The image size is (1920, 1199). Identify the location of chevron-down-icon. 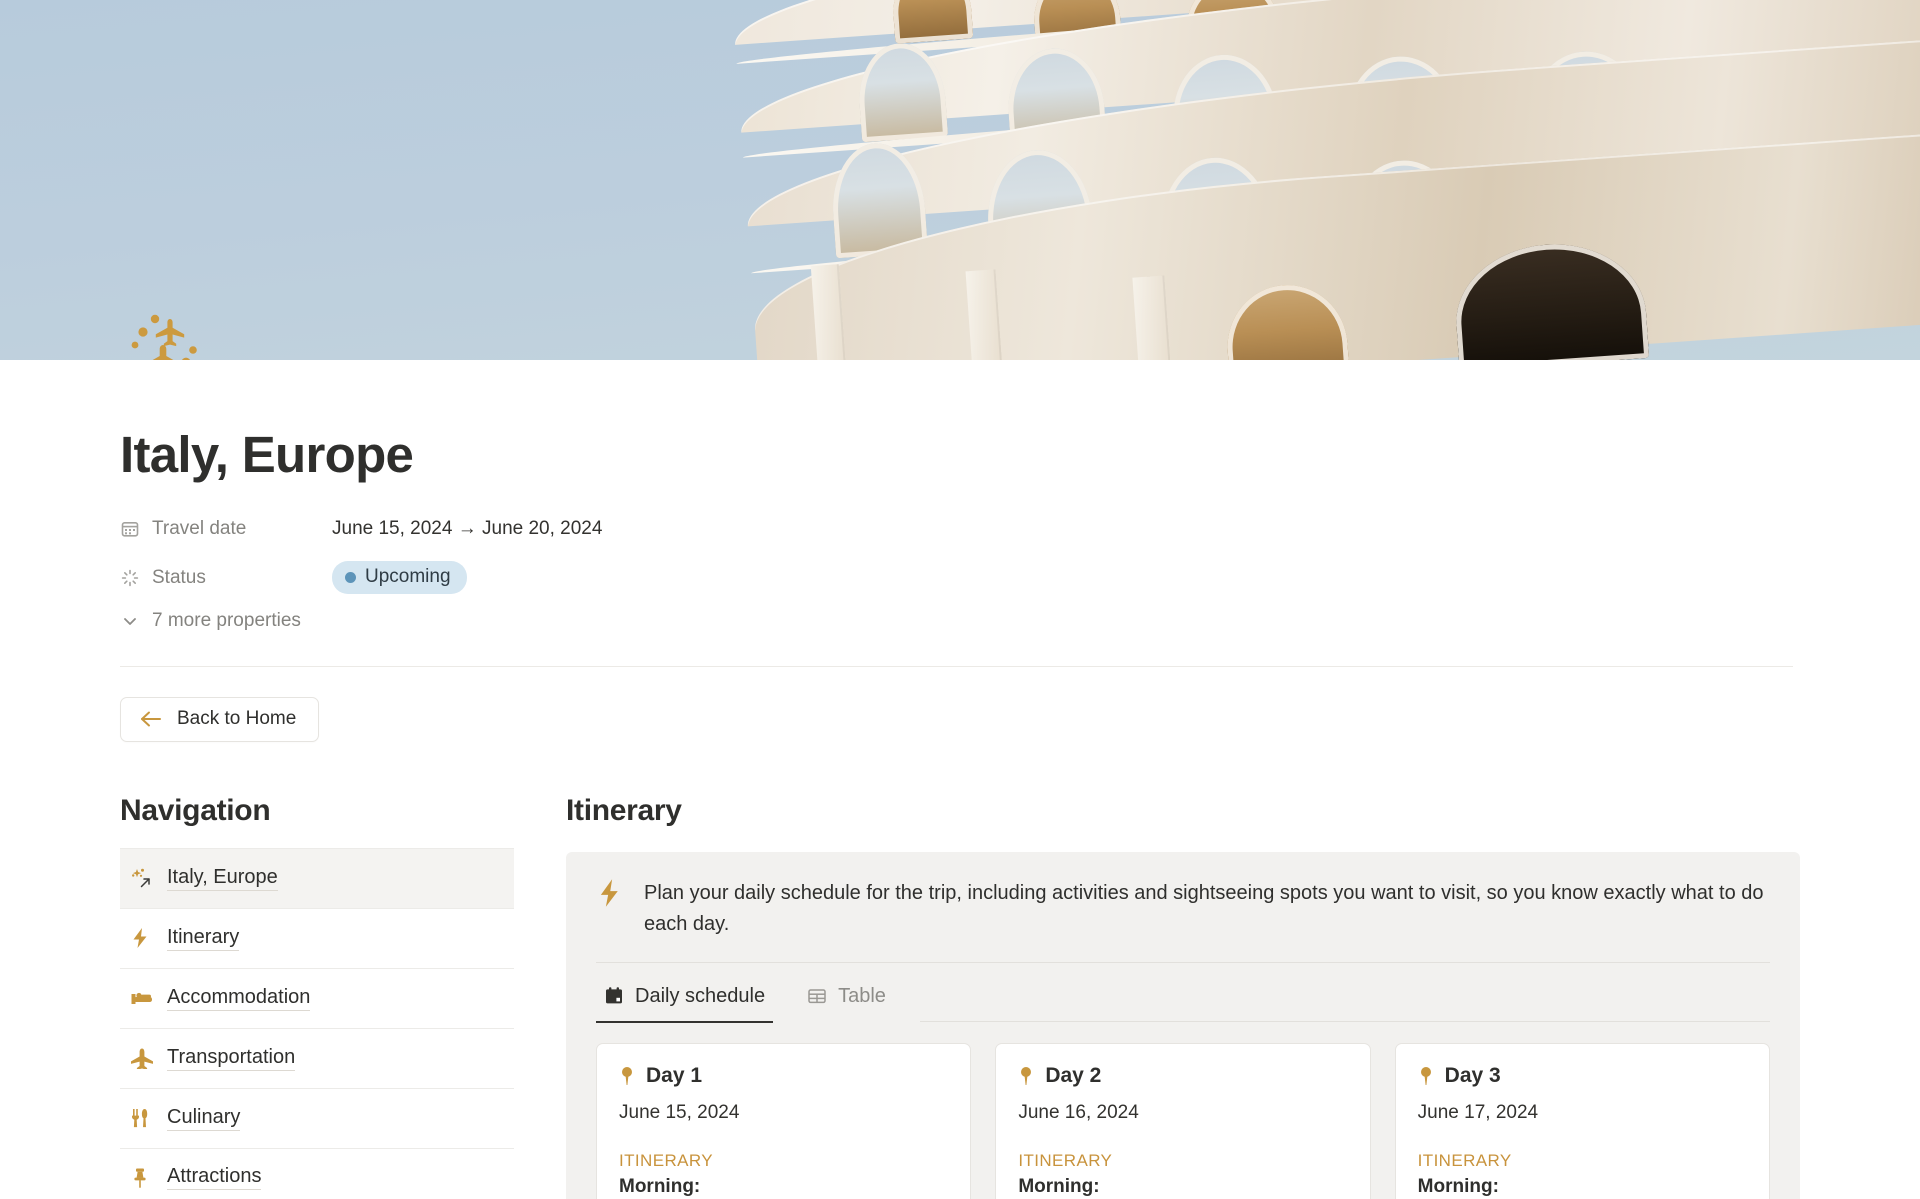
(130, 621).